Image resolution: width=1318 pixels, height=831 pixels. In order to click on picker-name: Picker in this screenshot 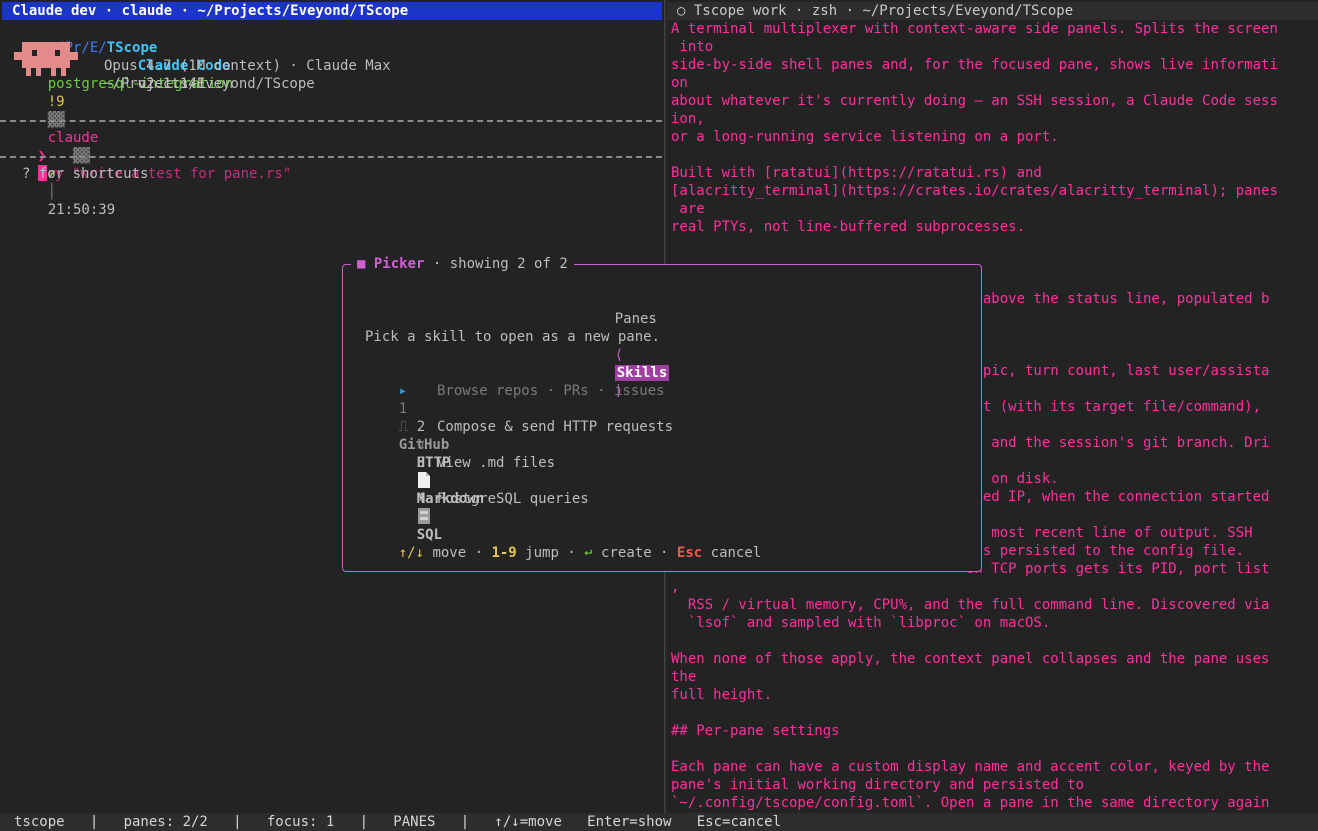, I will do `click(399, 264)`.